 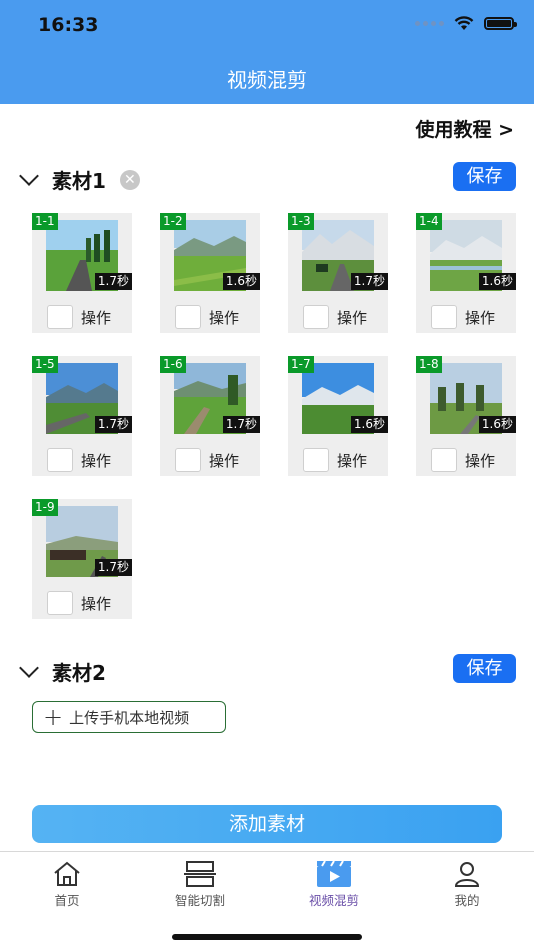 What do you see at coordinates (500, 23) in the screenshot?
I see `battery-icon` at bounding box center [500, 23].